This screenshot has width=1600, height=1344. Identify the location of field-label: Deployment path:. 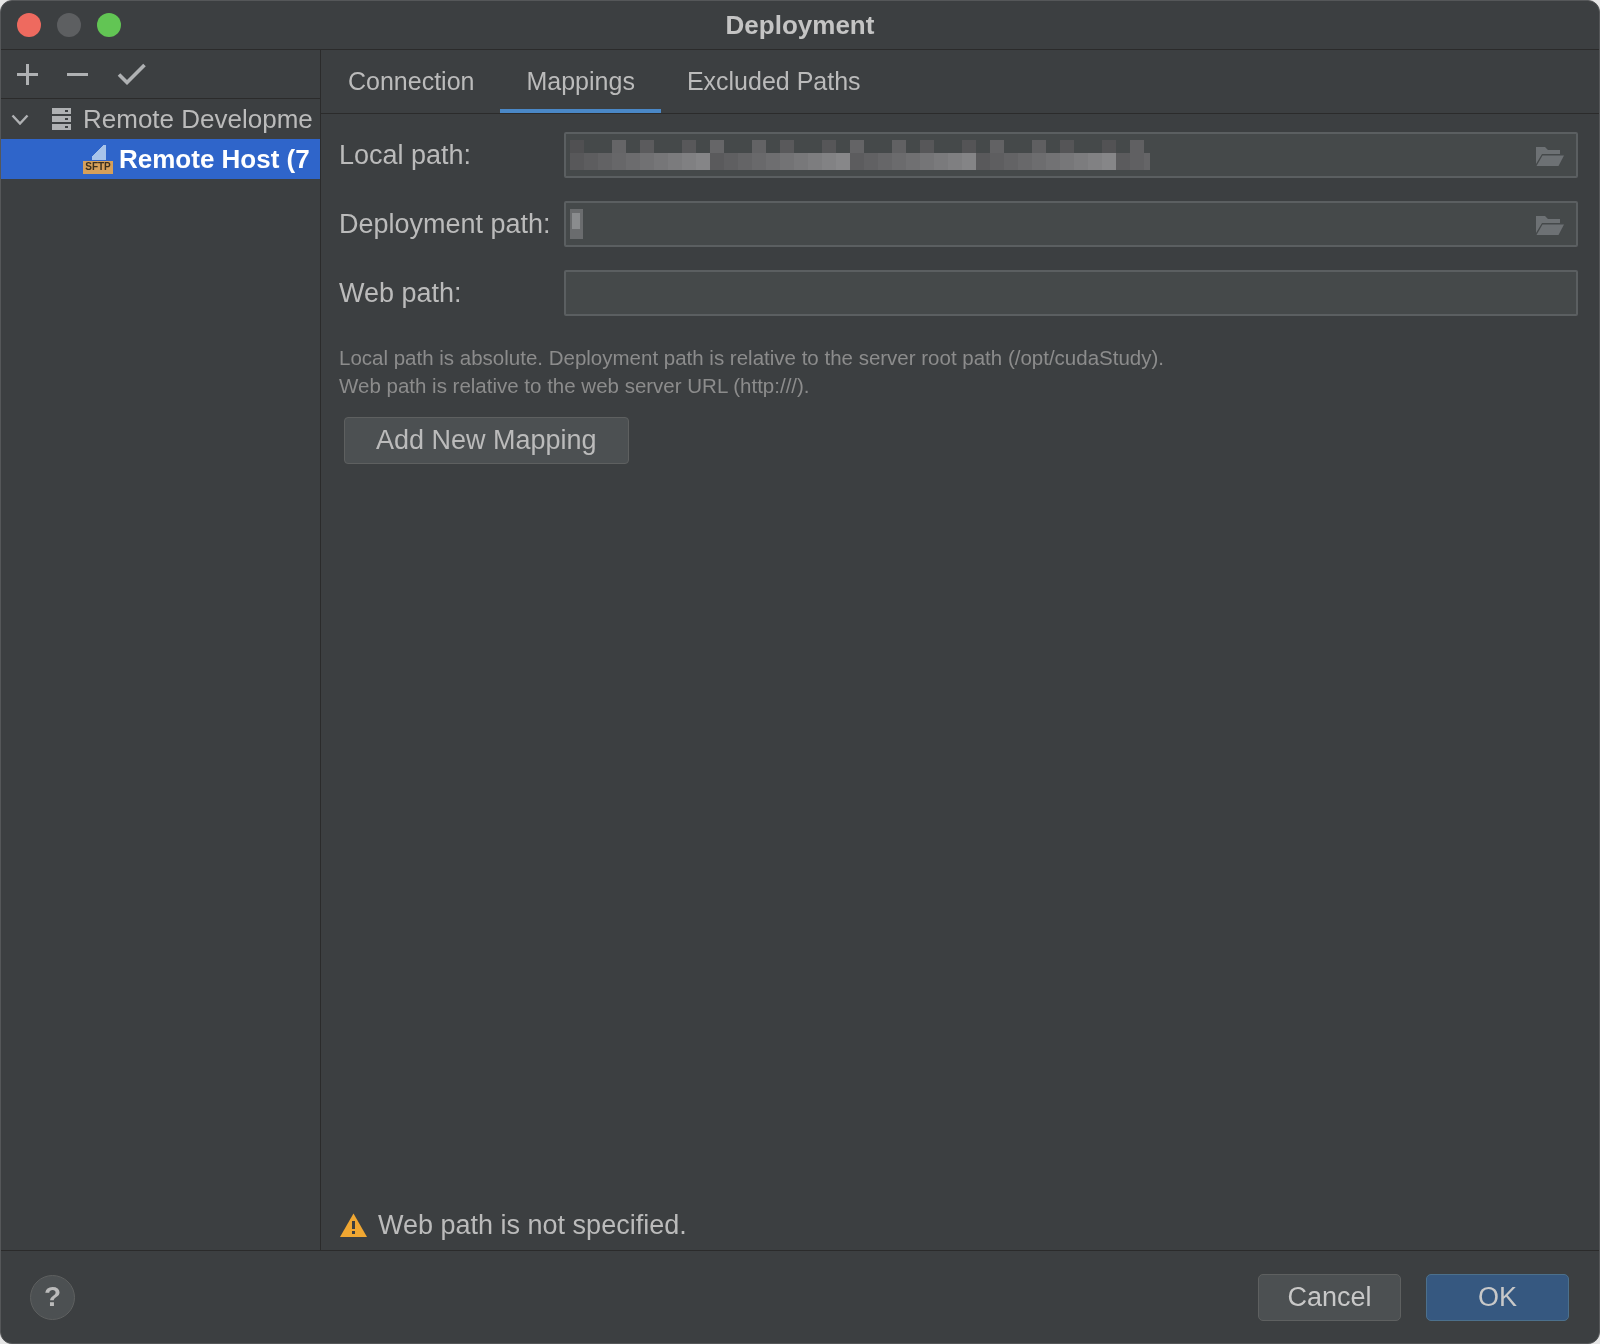
(445, 224).